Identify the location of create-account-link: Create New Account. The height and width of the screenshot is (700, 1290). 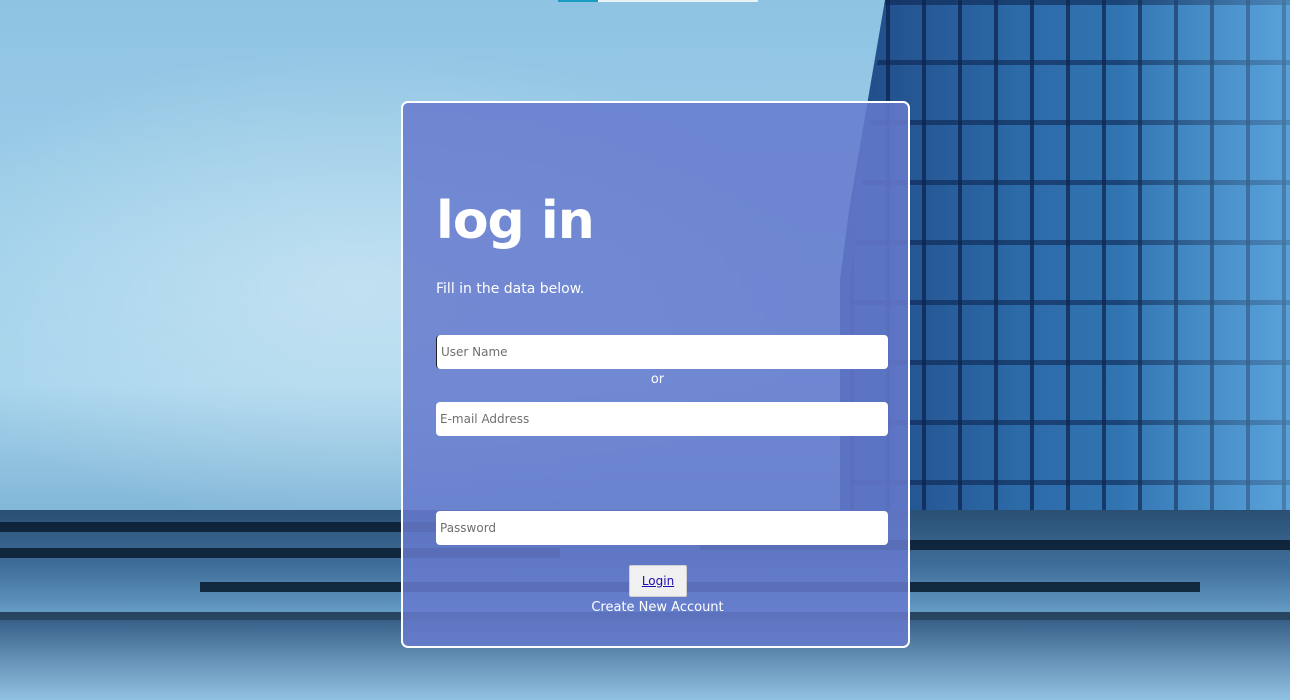
(657, 607).